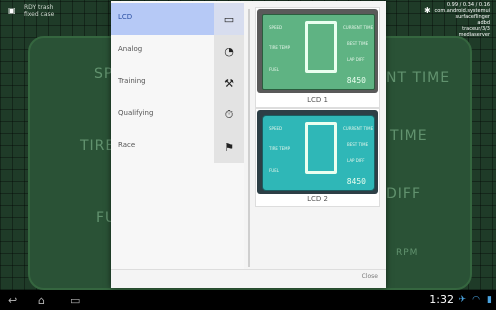  I want to click on app-logo-icon: ▣, so click(12, 10).